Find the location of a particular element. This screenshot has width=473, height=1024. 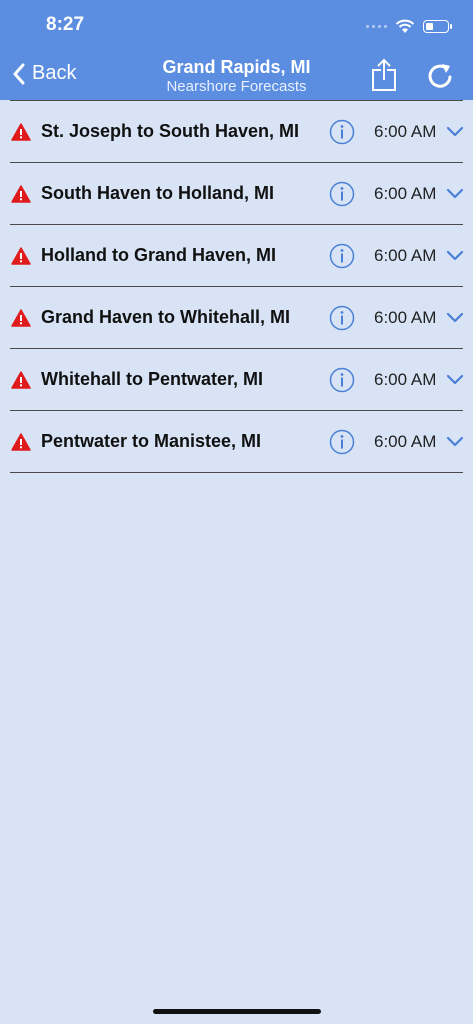

forecast-row: Pentwater to Manistee, MI 6:00 AM is located at coordinates (237, 442).